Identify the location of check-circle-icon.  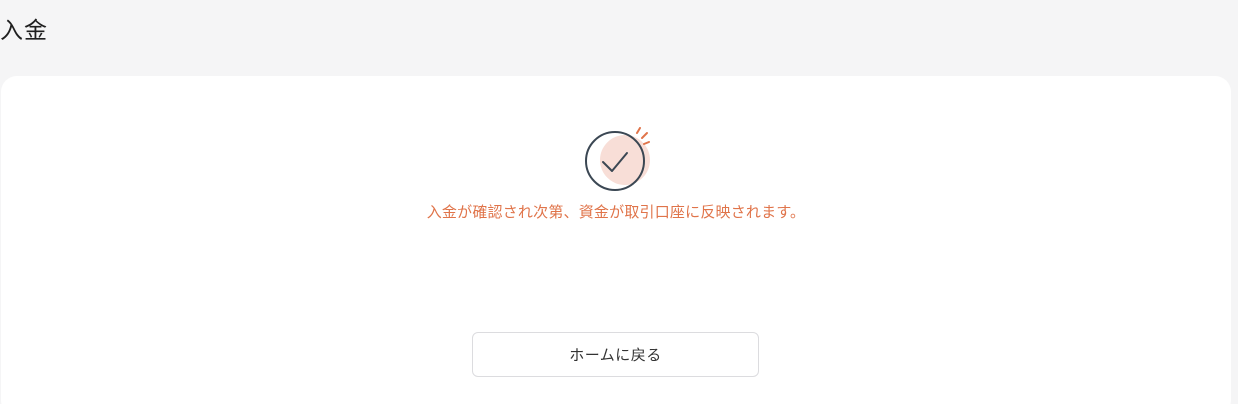
(617, 159).